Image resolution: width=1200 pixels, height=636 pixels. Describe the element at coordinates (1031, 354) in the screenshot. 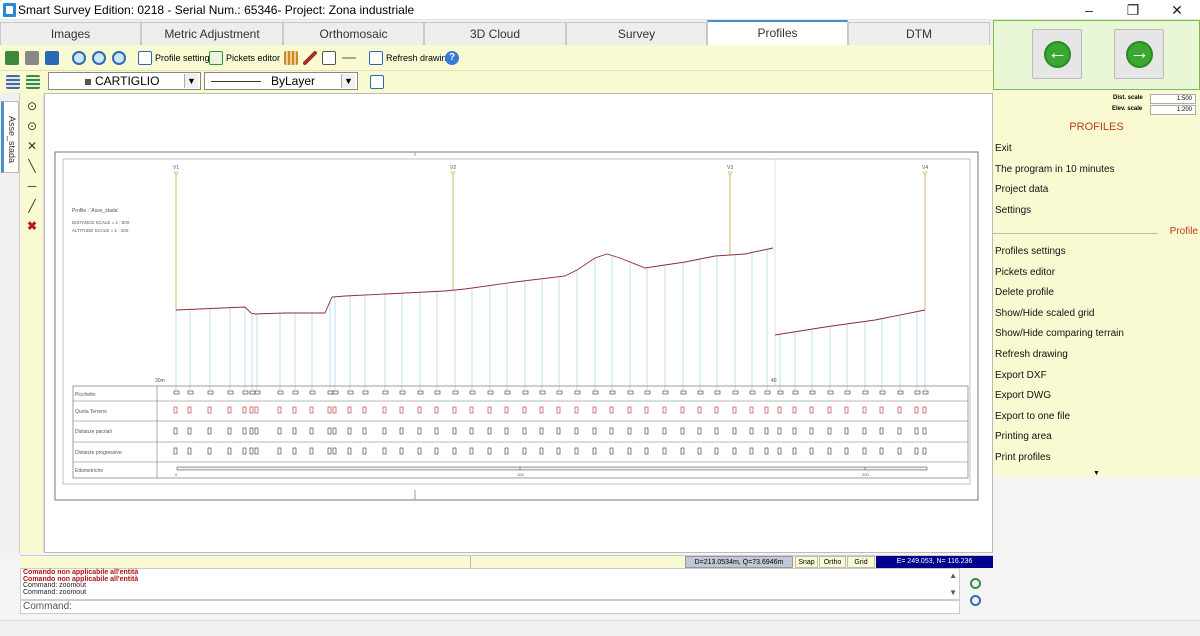

I see `menu-item-refresh-drawing: Refresh drawing` at that location.